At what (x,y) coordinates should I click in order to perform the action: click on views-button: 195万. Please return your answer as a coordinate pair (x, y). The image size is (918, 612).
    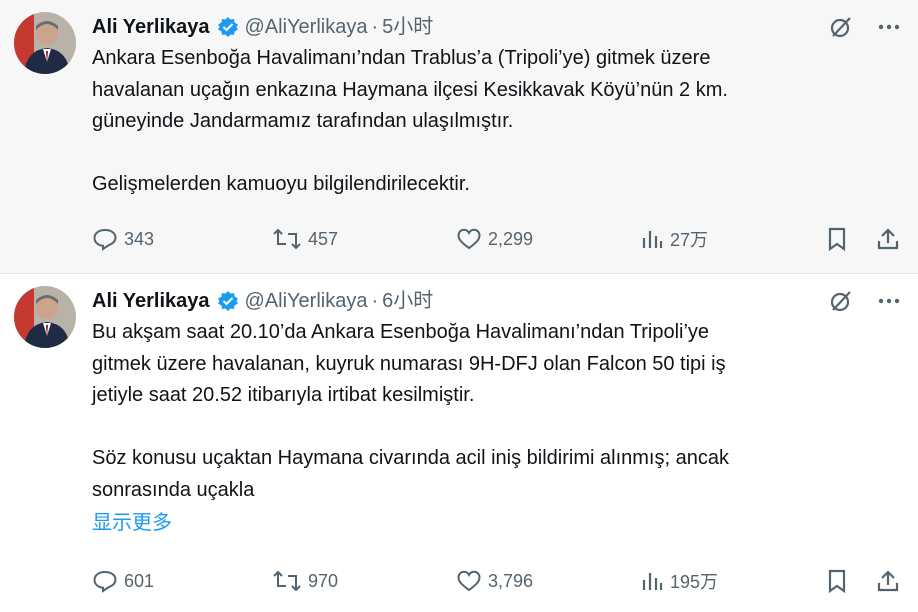
    Looking at the image, I should click on (679, 581).